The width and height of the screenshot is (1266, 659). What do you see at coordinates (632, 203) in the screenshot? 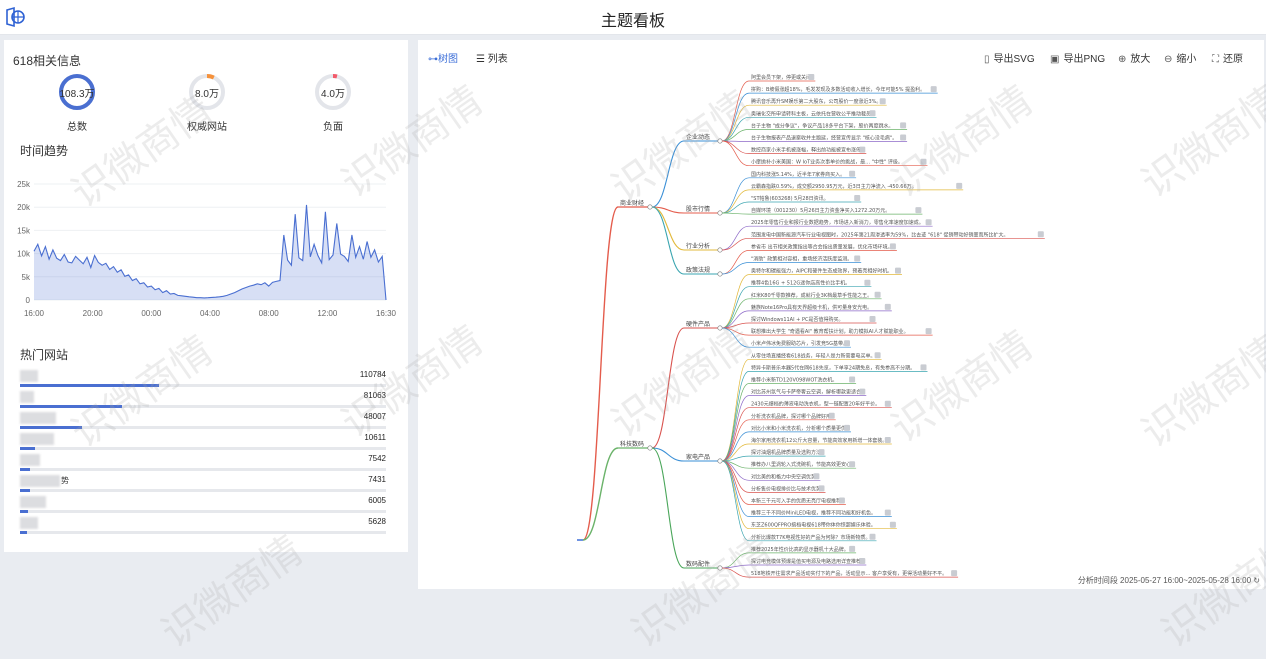
I see `mindmap-level1-node: 商业财经` at bounding box center [632, 203].